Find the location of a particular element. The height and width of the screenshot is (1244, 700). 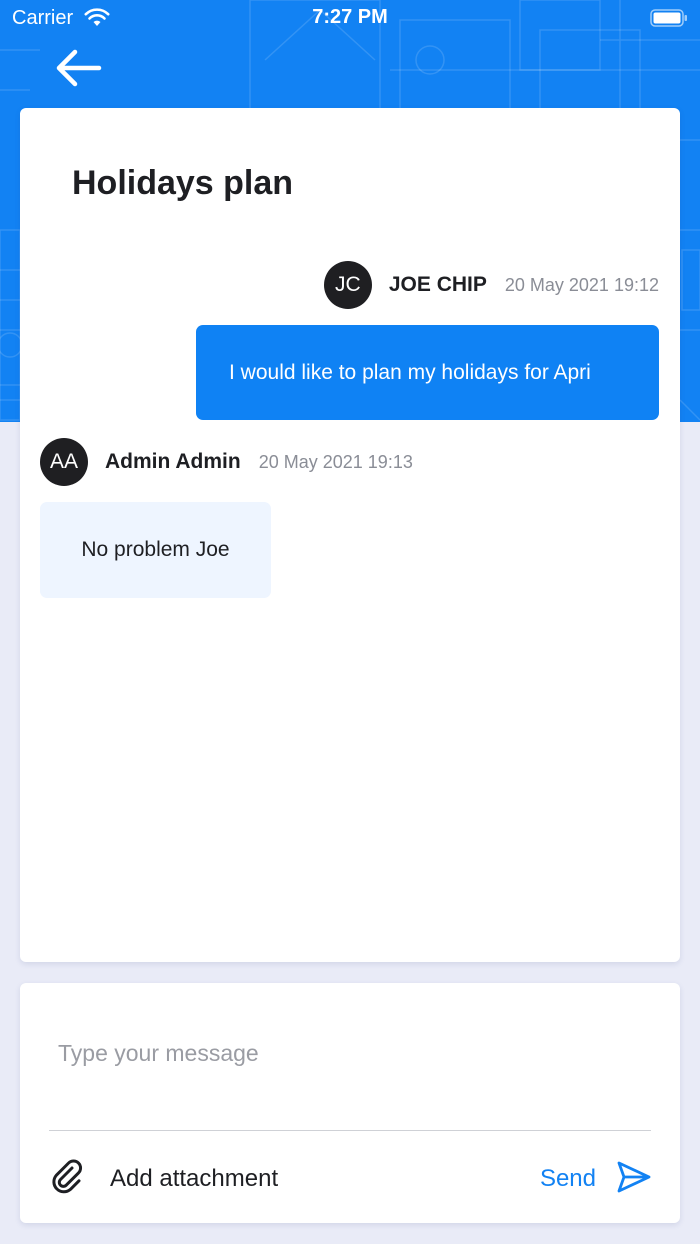

message-timestamp: 20 May 2021 19:12 is located at coordinates (581, 284).